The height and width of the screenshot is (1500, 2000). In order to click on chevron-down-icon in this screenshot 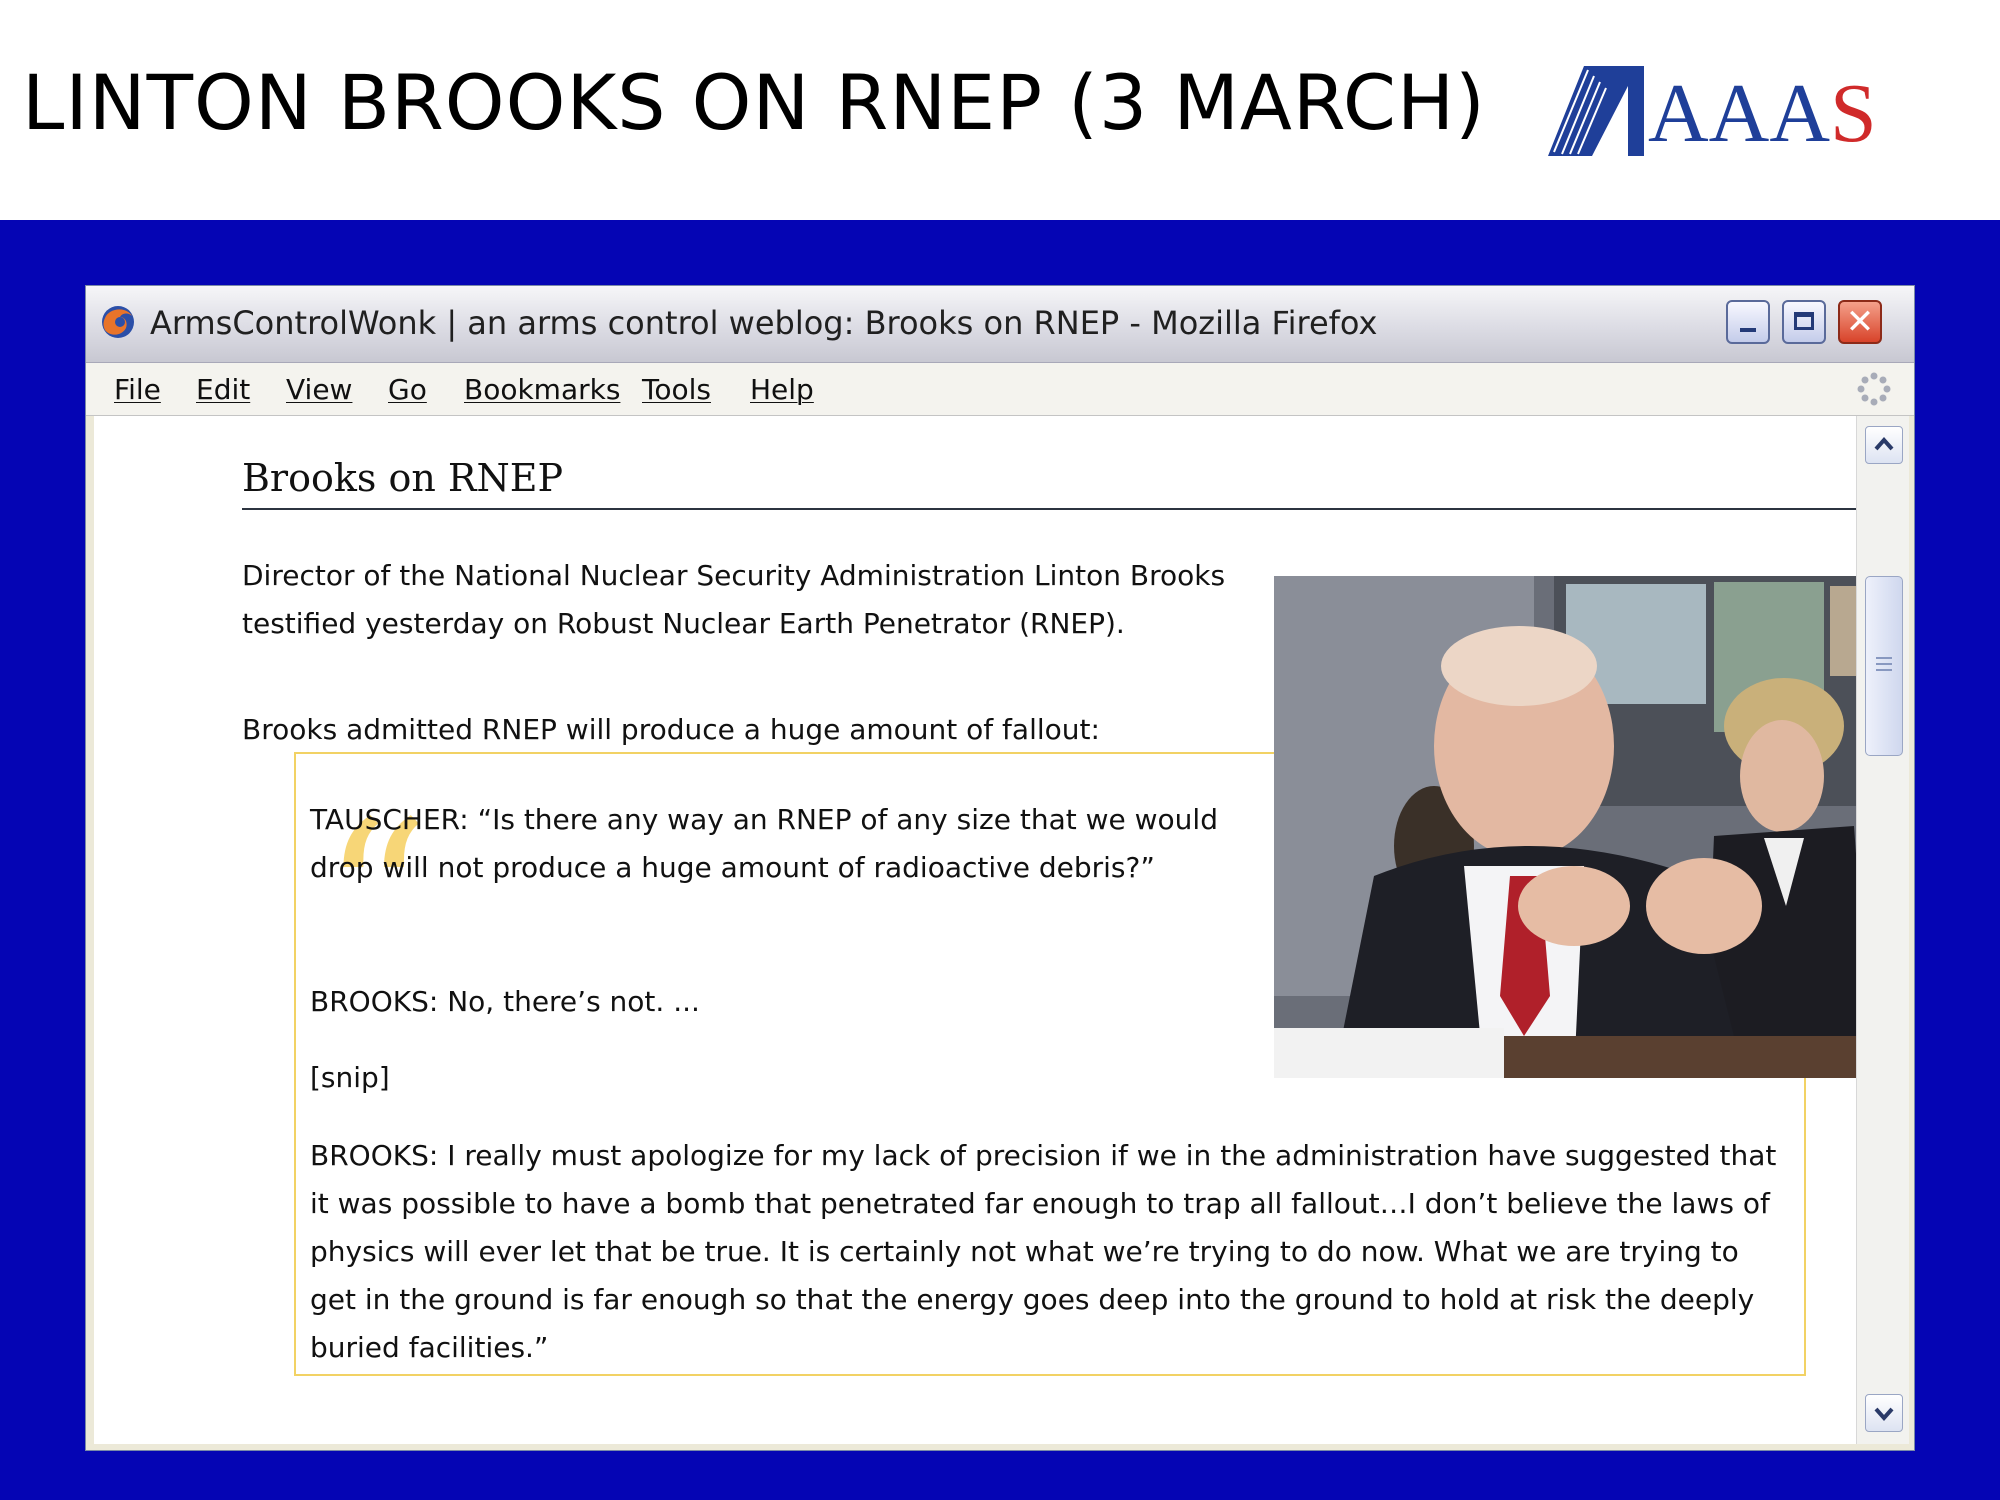, I will do `click(1884, 1414)`.